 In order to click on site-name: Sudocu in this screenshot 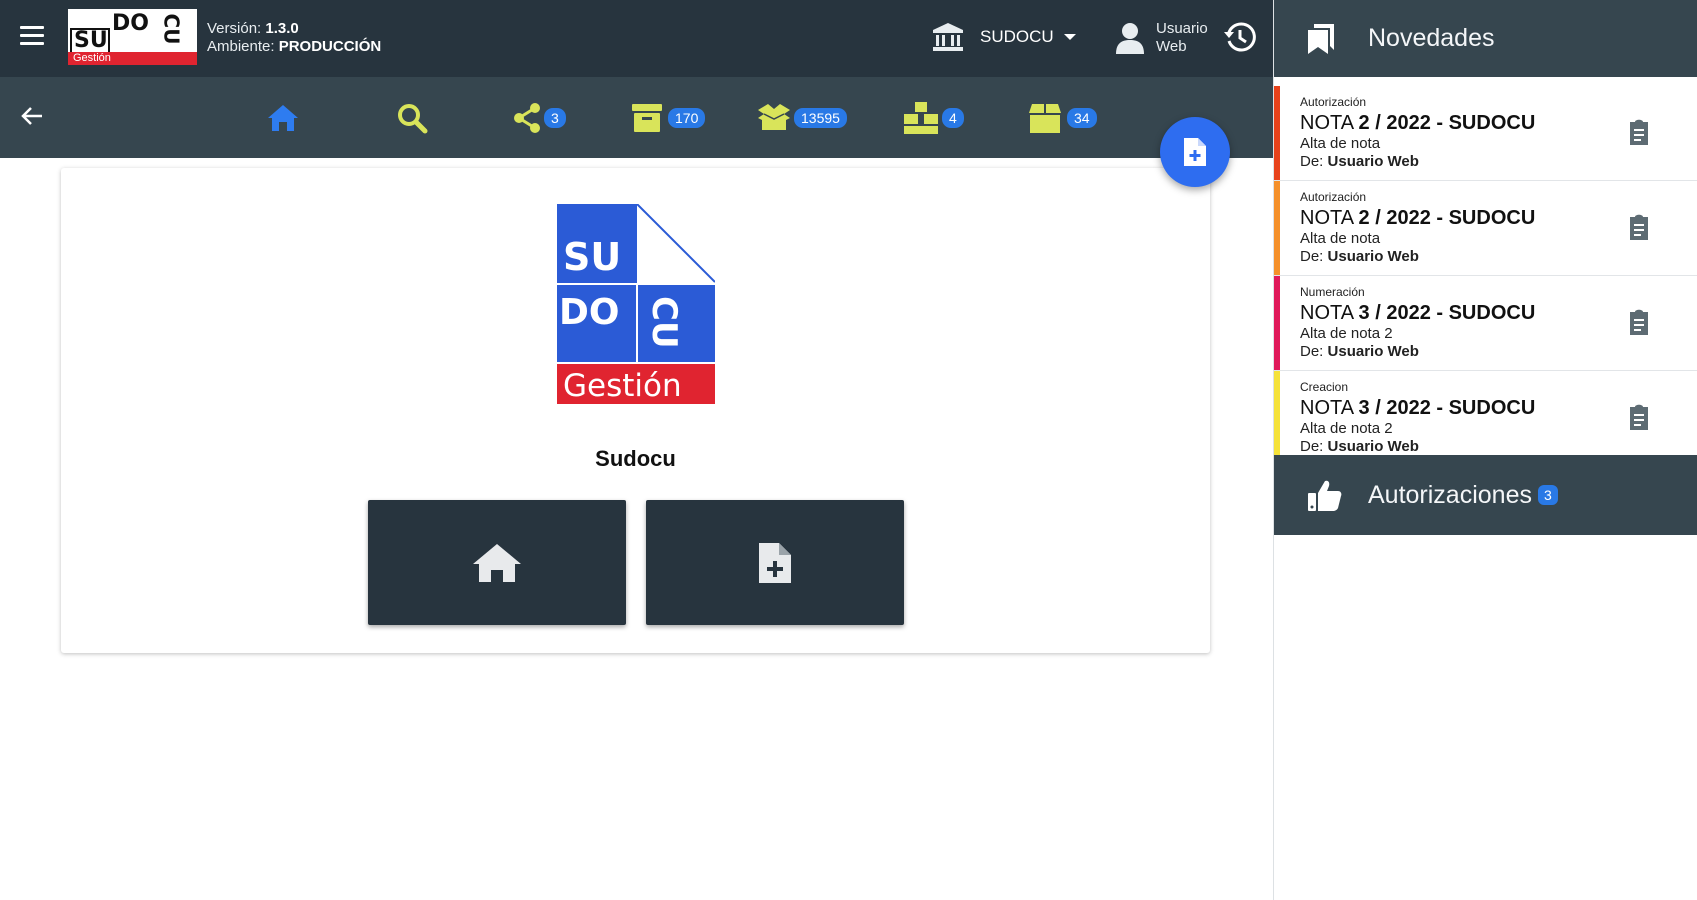, I will do `click(635, 458)`.